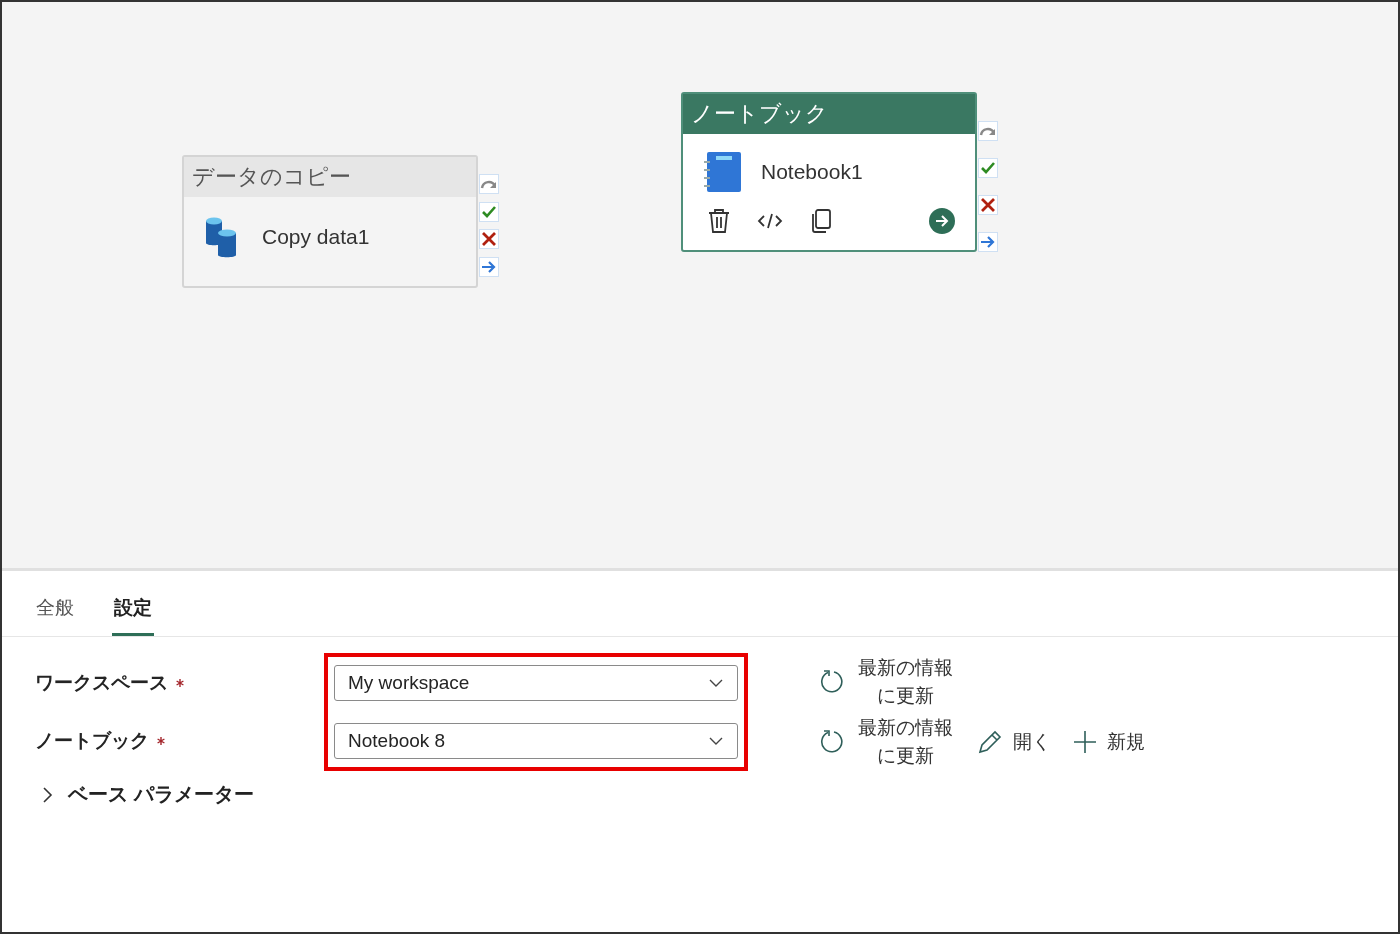 This screenshot has height=934, width=1400. Describe the element at coordinates (821, 221) in the screenshot. I see `copy-icon` at that location.